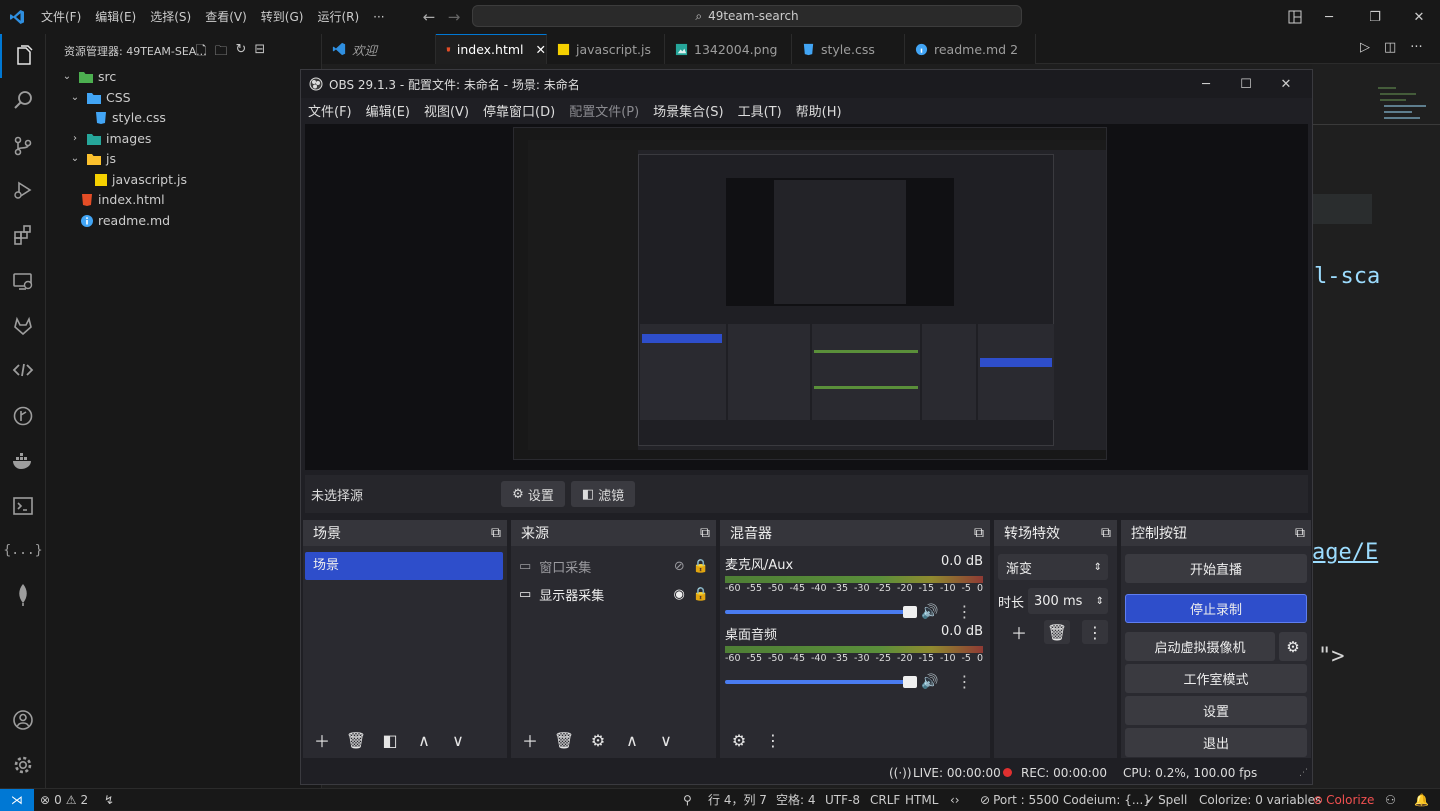 The image size is (1440, 811). I want to click on docker-icon, so click(23, 461).